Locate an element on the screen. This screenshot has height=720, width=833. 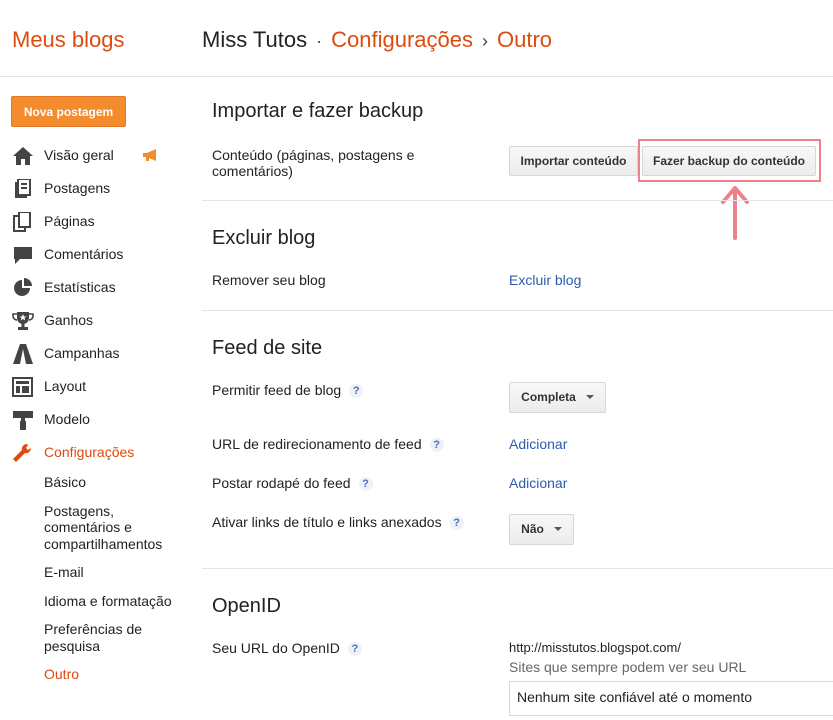
title-links-label: Ativar links de título e links anexados? is located at coordinates (338, 522).